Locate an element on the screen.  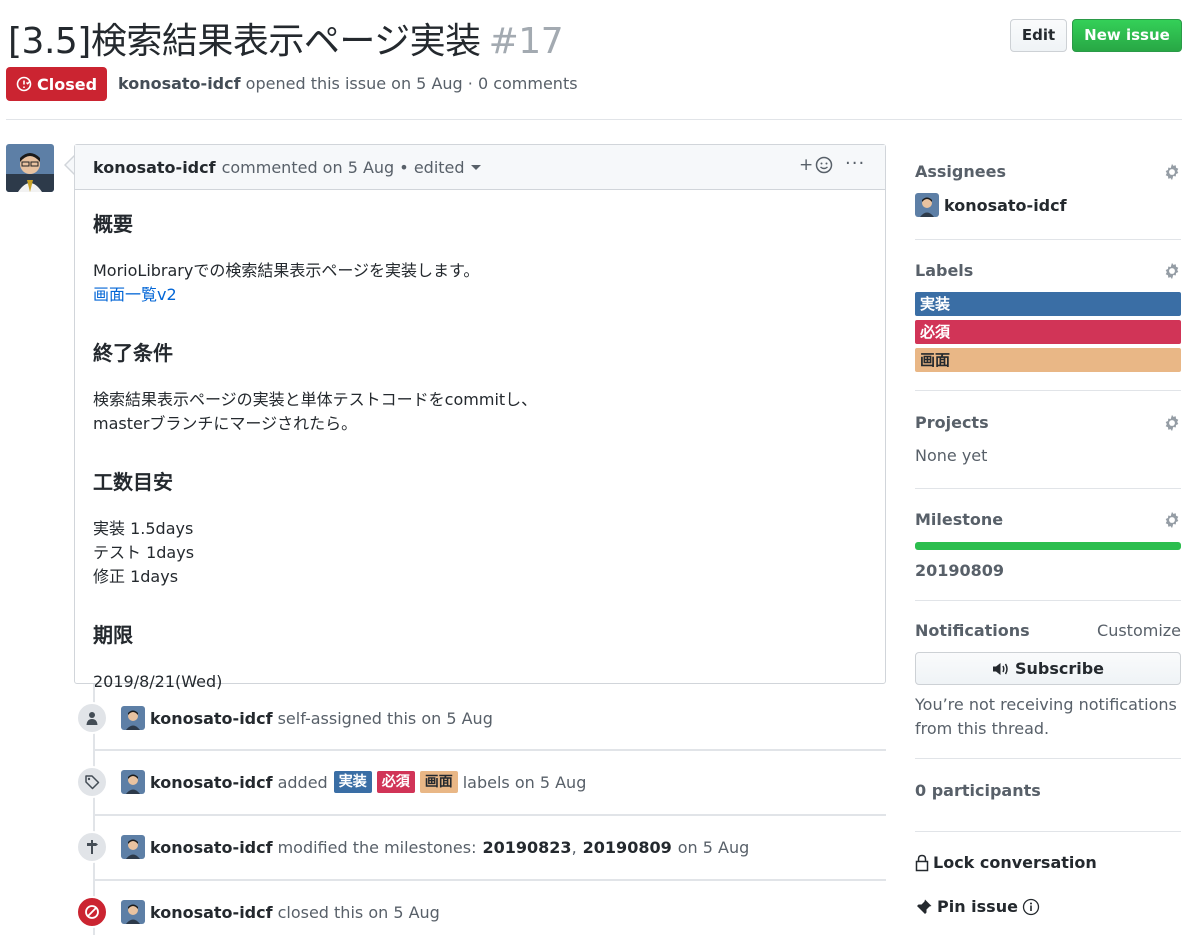
milestone-progress-track is located at coordinates (1048, 546).